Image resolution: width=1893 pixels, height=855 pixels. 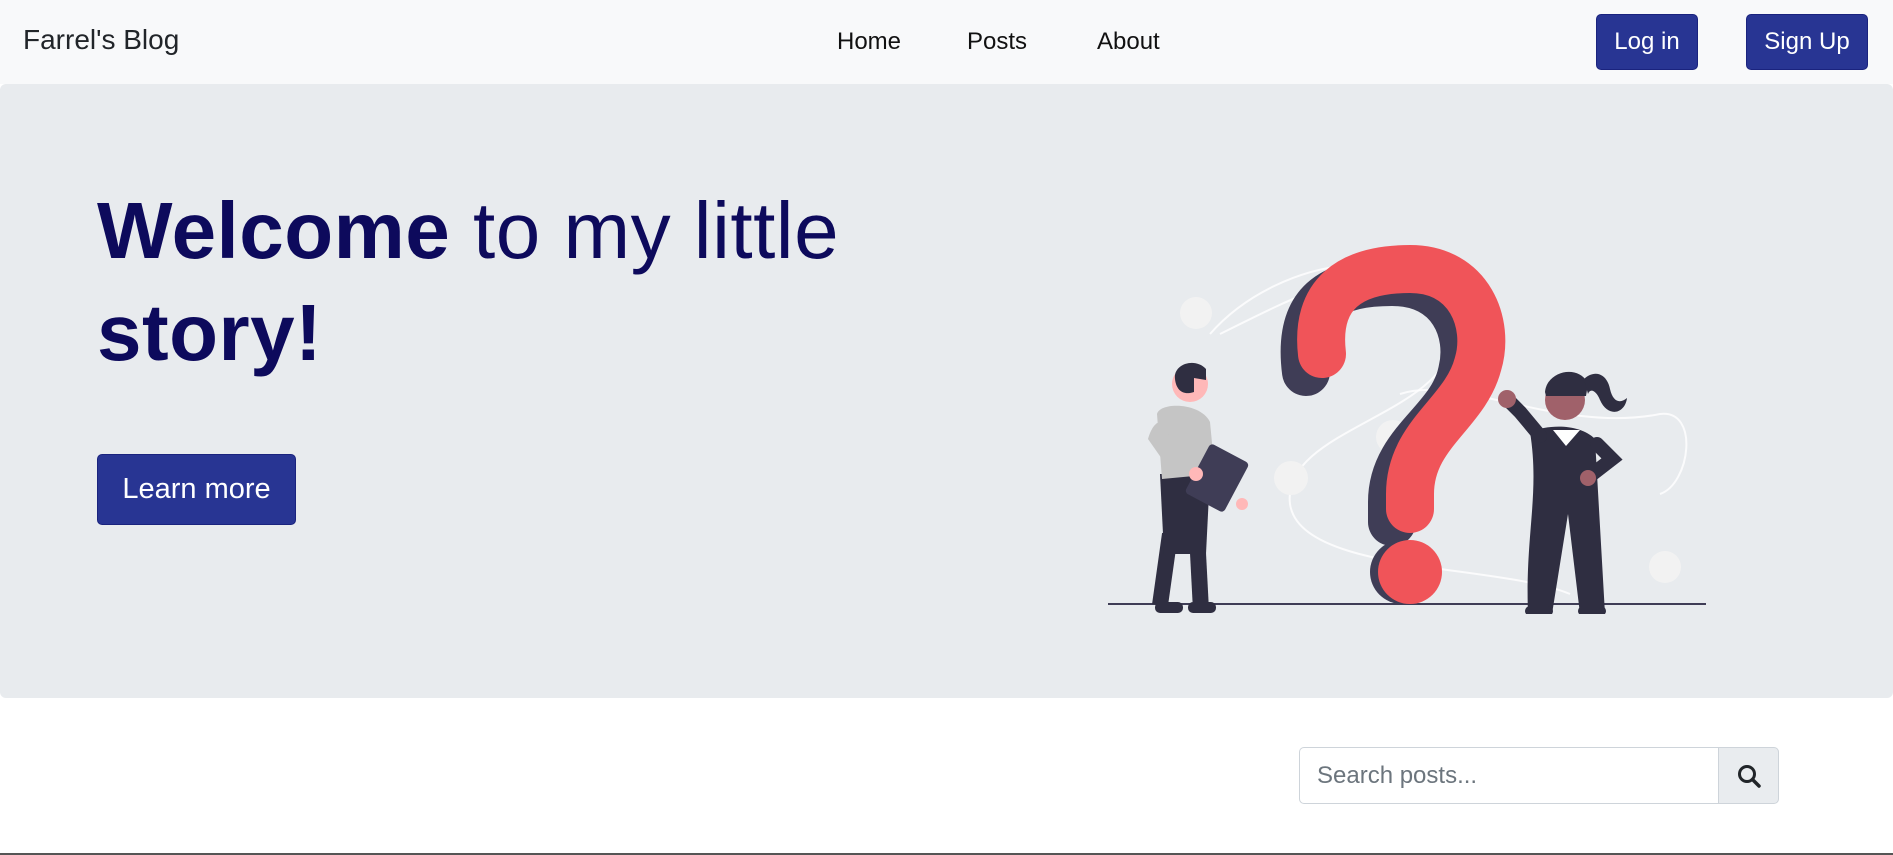 I want to click on learn-more-button: Learn more, so click(x=196, y=489).